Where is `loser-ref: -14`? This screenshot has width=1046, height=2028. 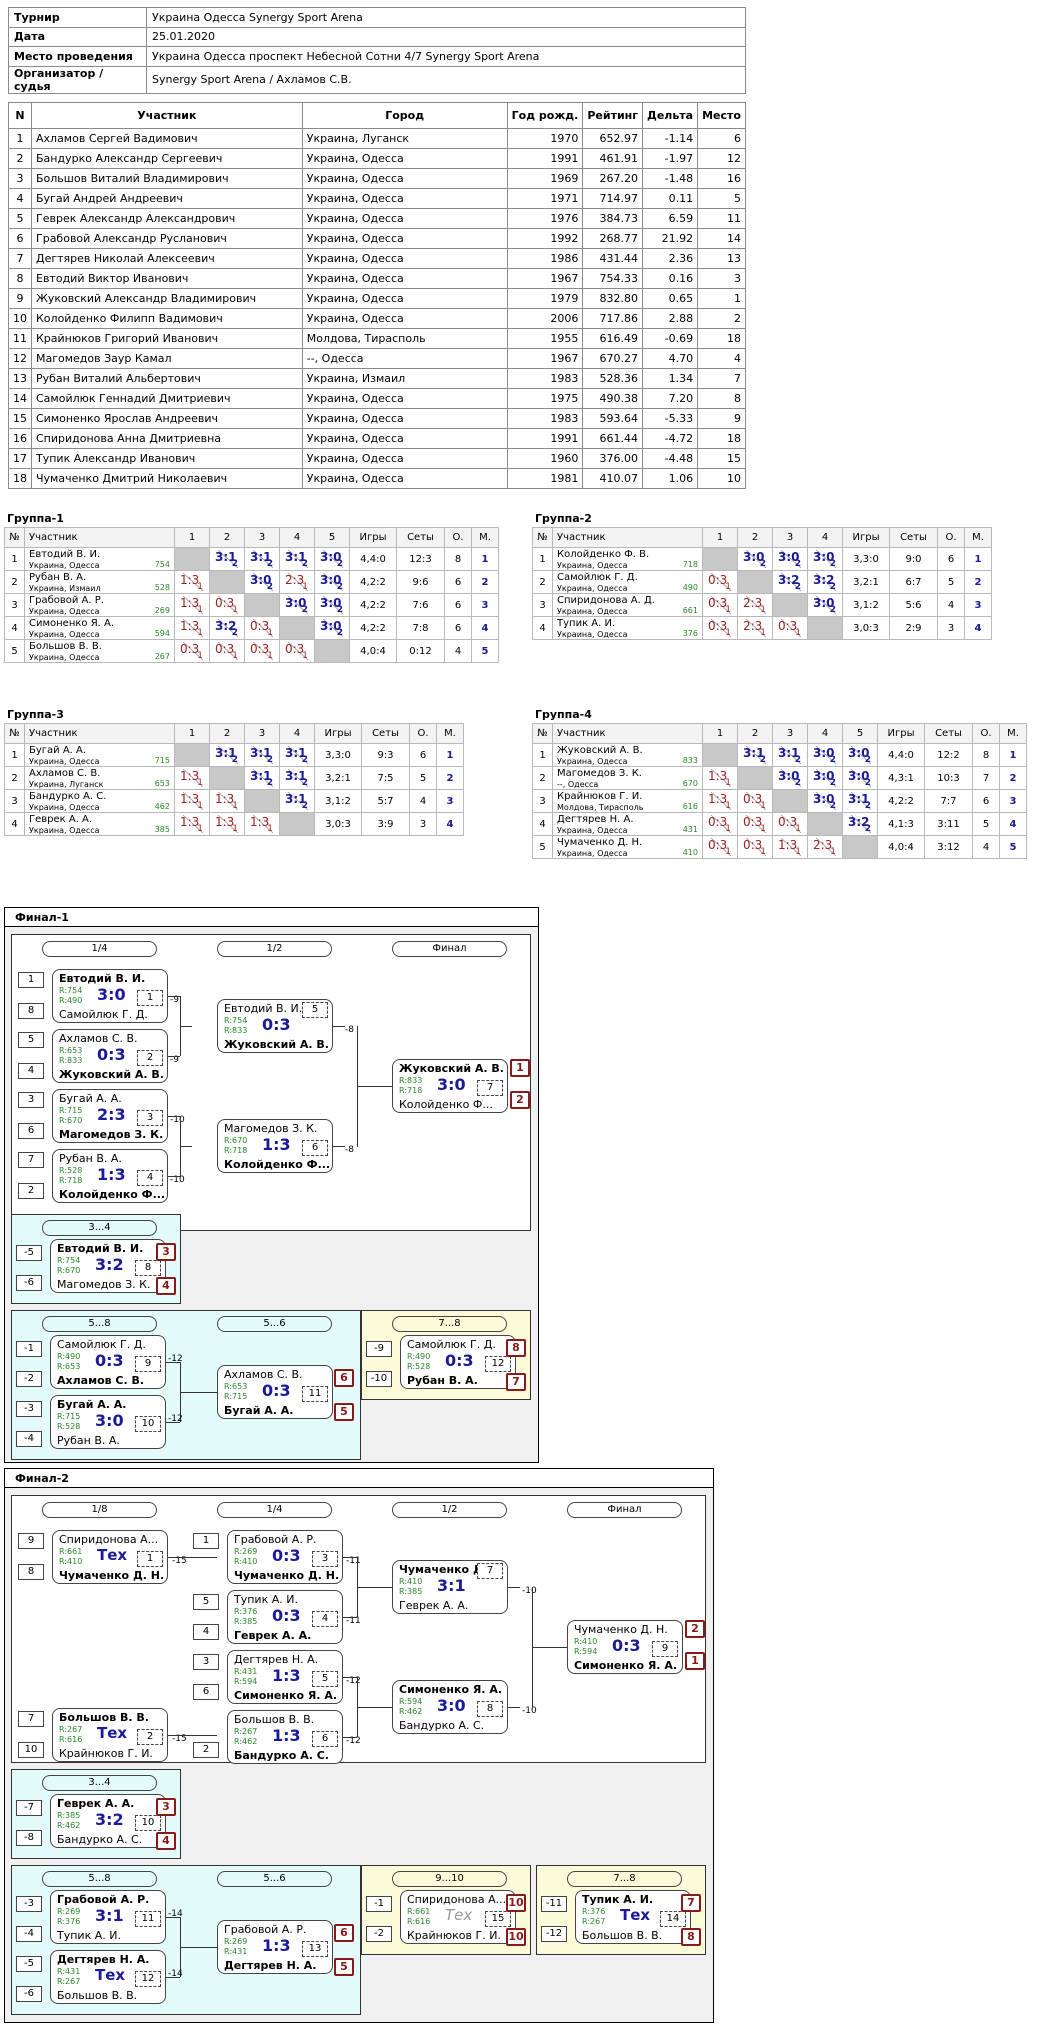 loser-ref: -14 is located at coordinates (175, 1974).